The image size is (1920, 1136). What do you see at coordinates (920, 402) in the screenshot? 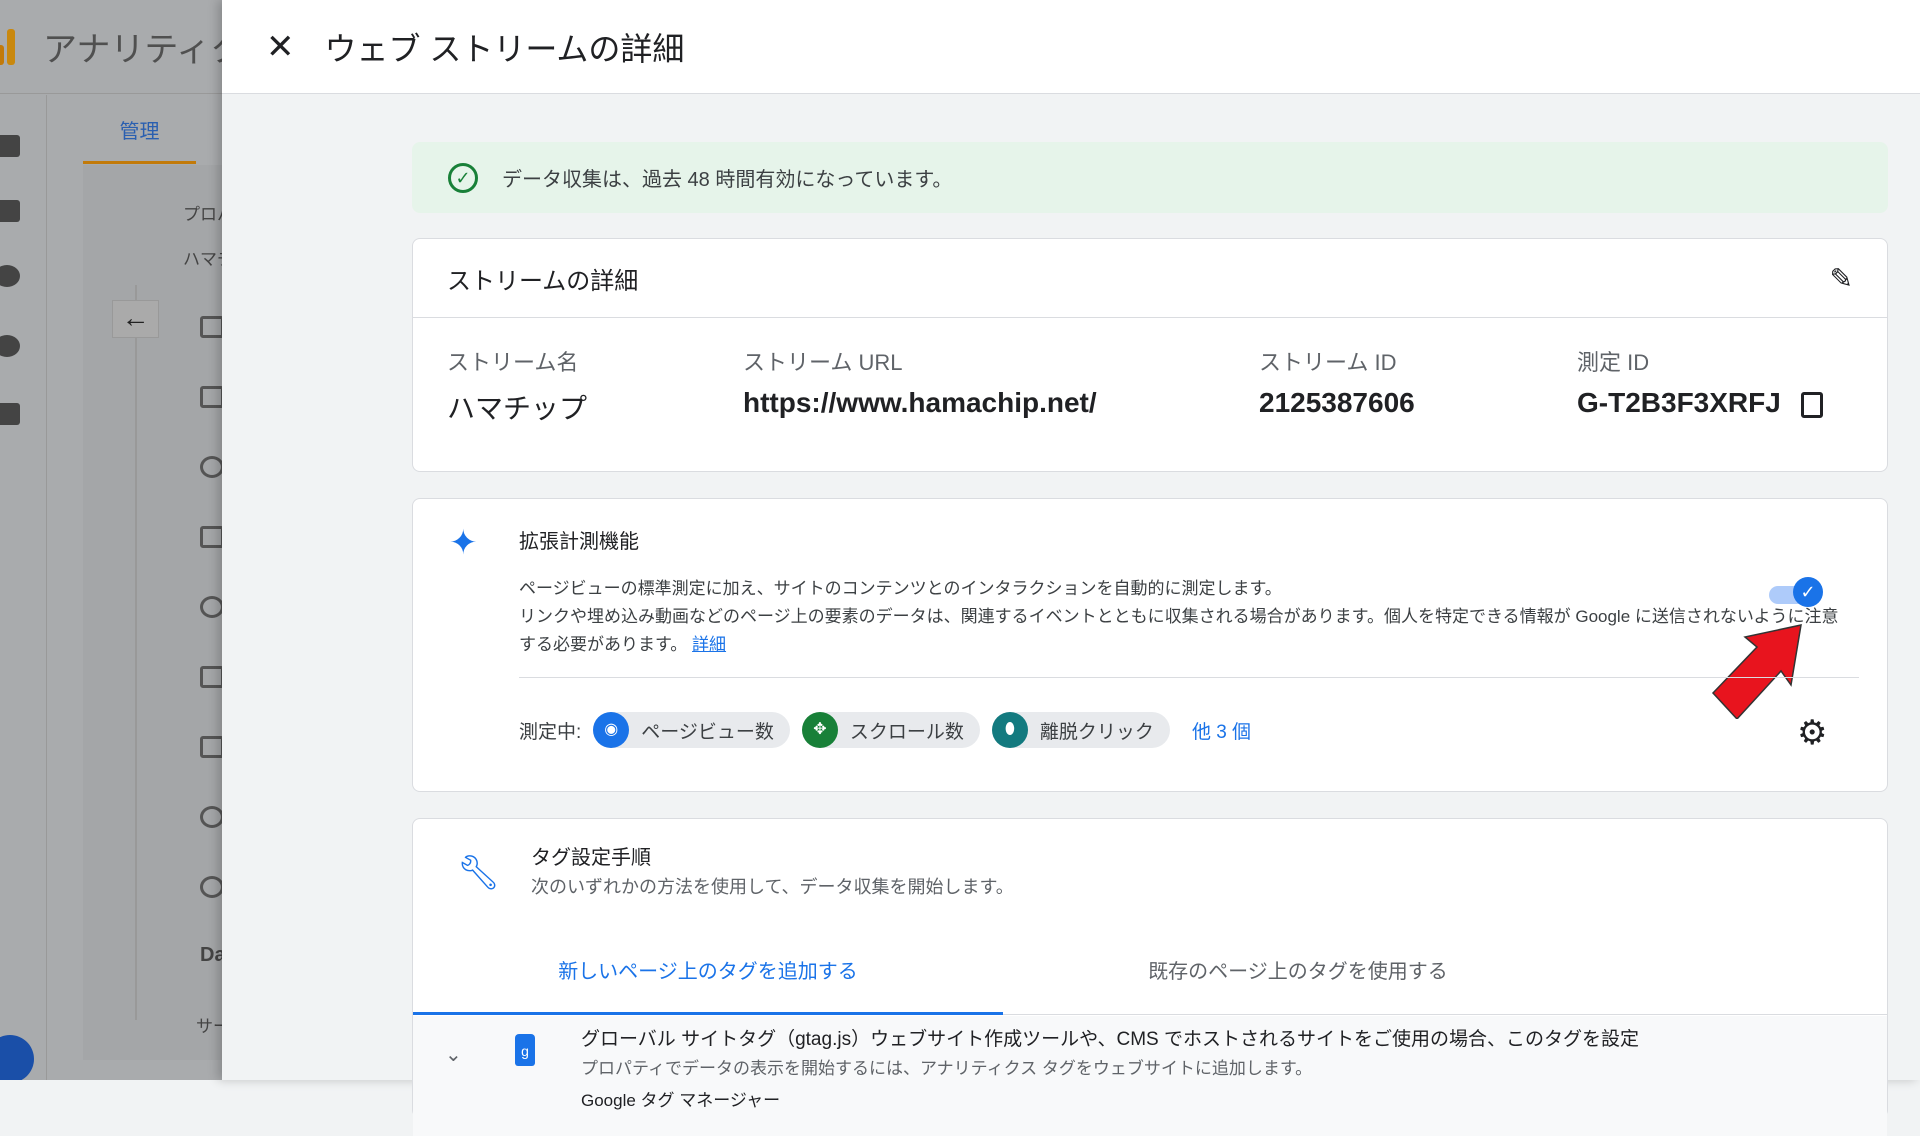
I see `stream-url-value: https://www.hamachip.net/` at bounding box center [920, 402].